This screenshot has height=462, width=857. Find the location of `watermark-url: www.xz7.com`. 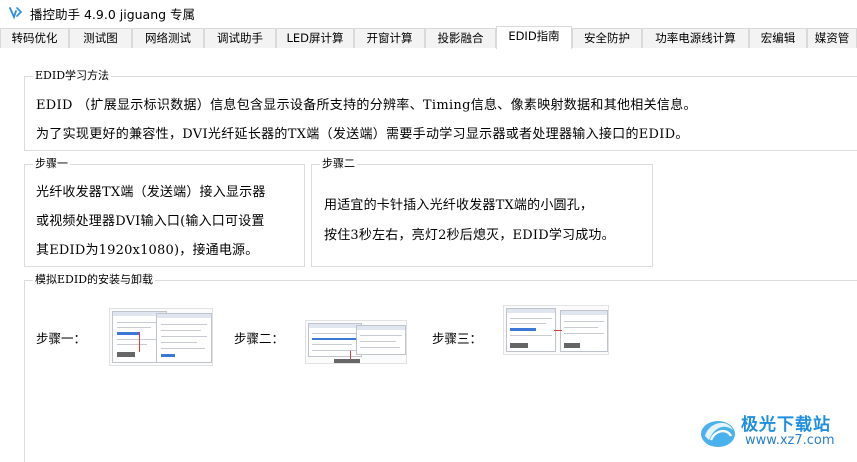

watermark-url: www.xz7.com is located at coordinates (790, 440).